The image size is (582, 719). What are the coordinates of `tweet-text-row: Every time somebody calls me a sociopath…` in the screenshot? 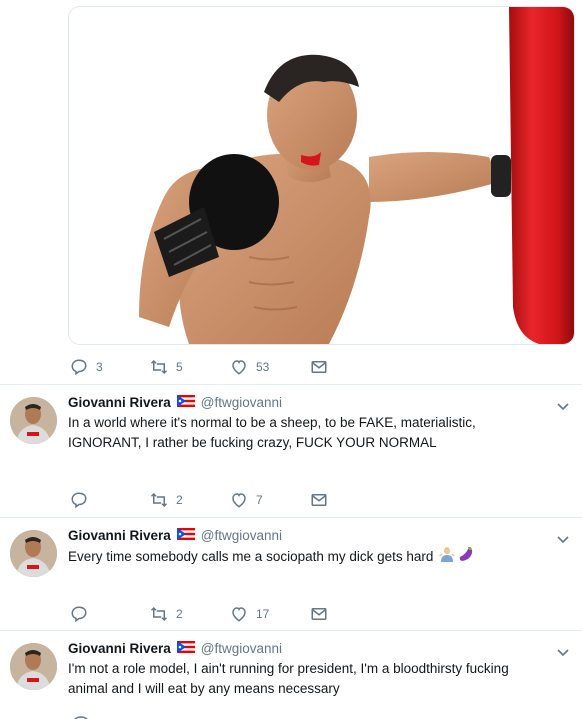 It's located at (308, 557).